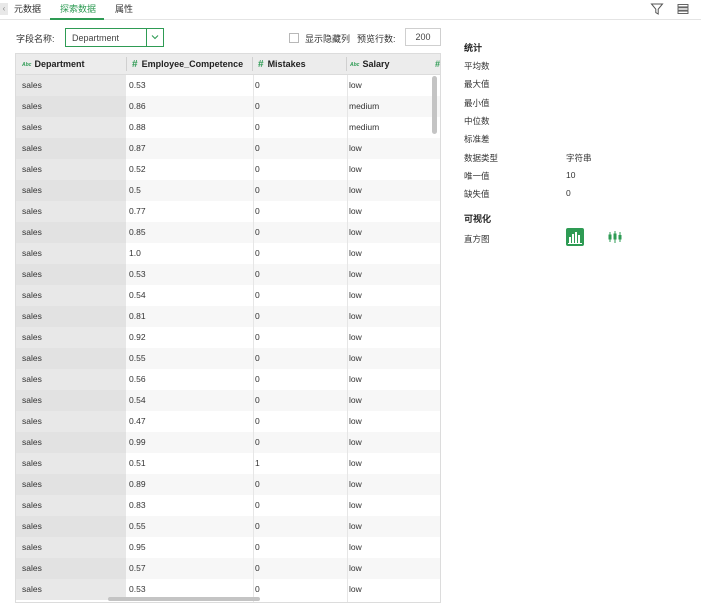 This screenshot has height=606, width=701. I want to click on table-row: sales0.920low, so click(228, 337).